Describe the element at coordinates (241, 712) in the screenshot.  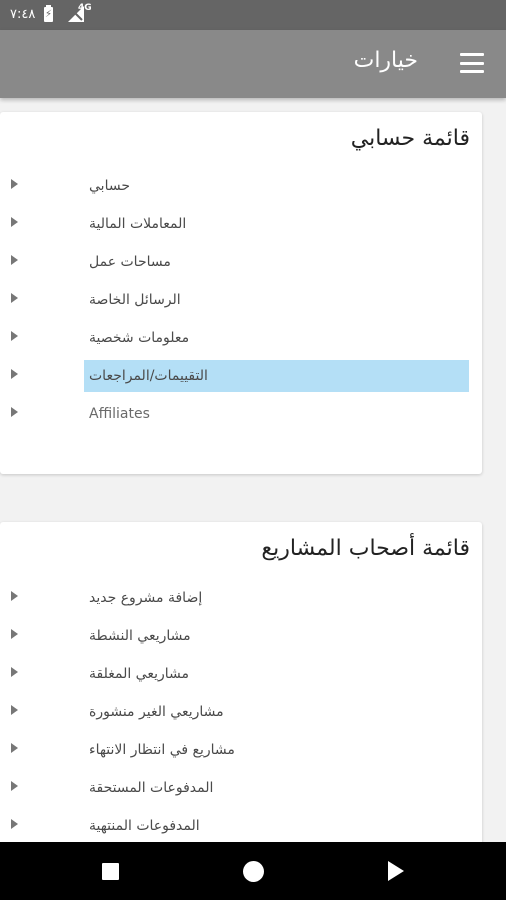
I see `list-item: مشاريعي الغير منشورة` at that location.